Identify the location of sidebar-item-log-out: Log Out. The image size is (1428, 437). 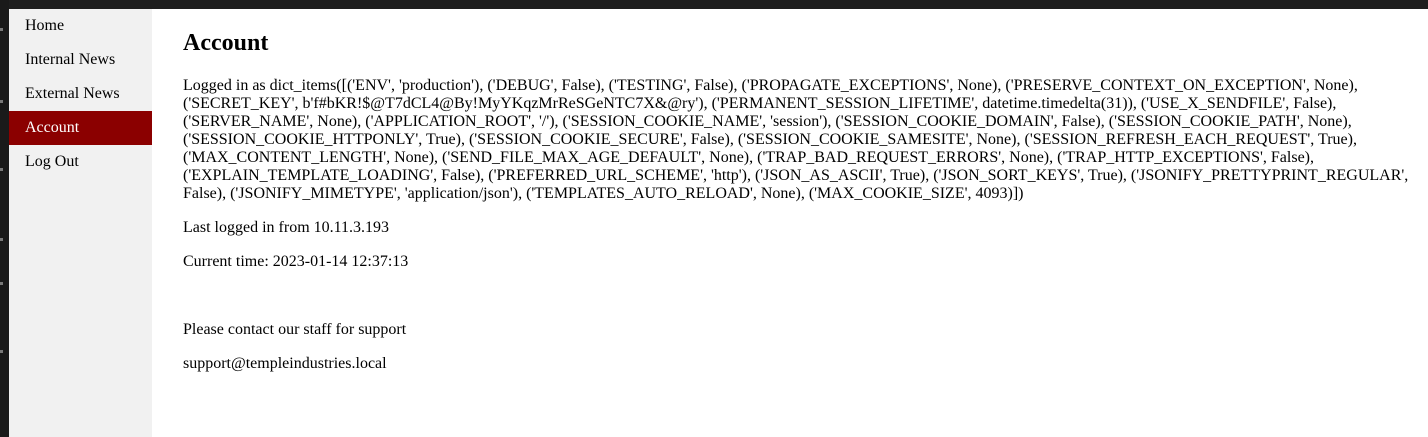
(80, 162).